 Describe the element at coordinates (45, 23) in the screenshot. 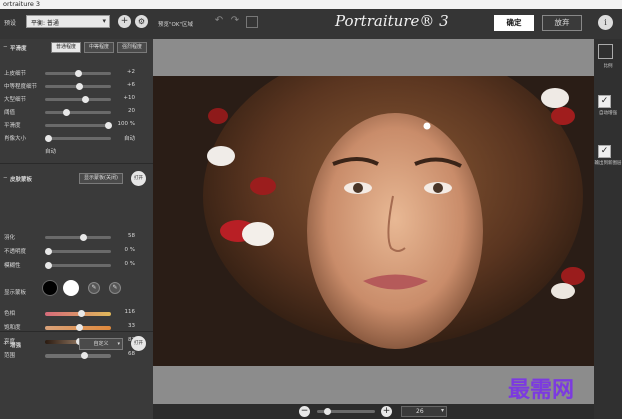

I see `preset-dropdown-value: 平衡: 普通` at that location.